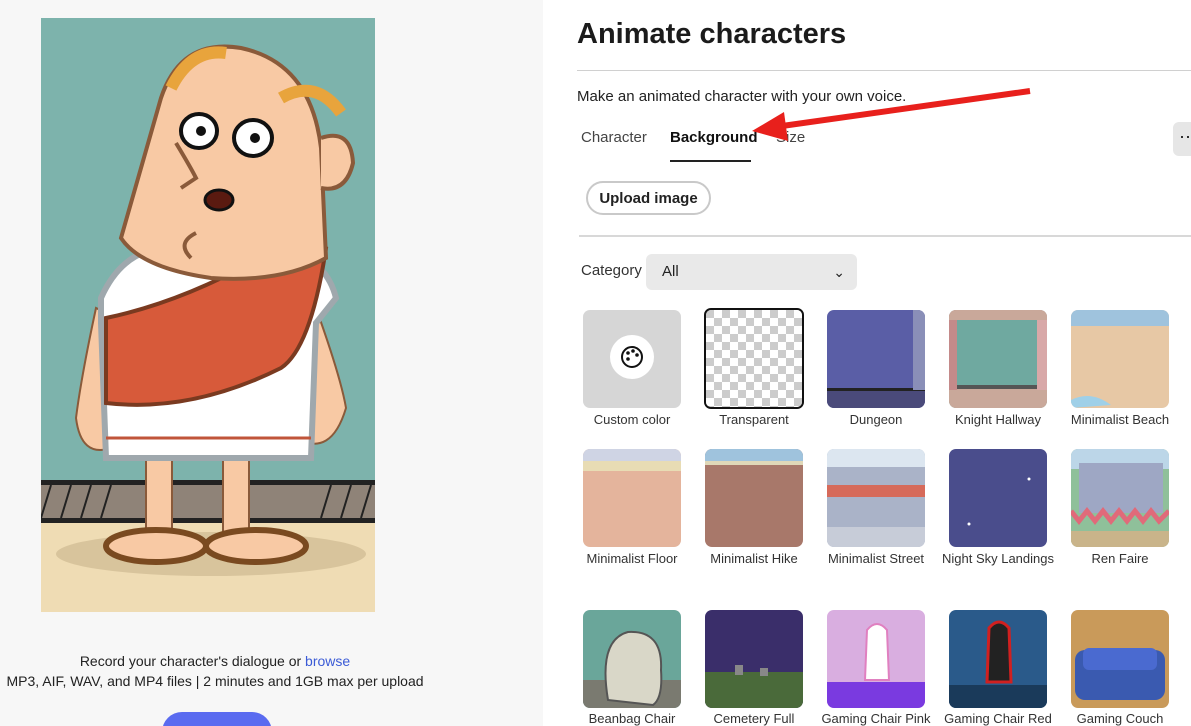  What do you see at coordinates (632, 558) in the screenshot?
I see `tile-label: Minimalist Floor` at bounding box center [632, 558].